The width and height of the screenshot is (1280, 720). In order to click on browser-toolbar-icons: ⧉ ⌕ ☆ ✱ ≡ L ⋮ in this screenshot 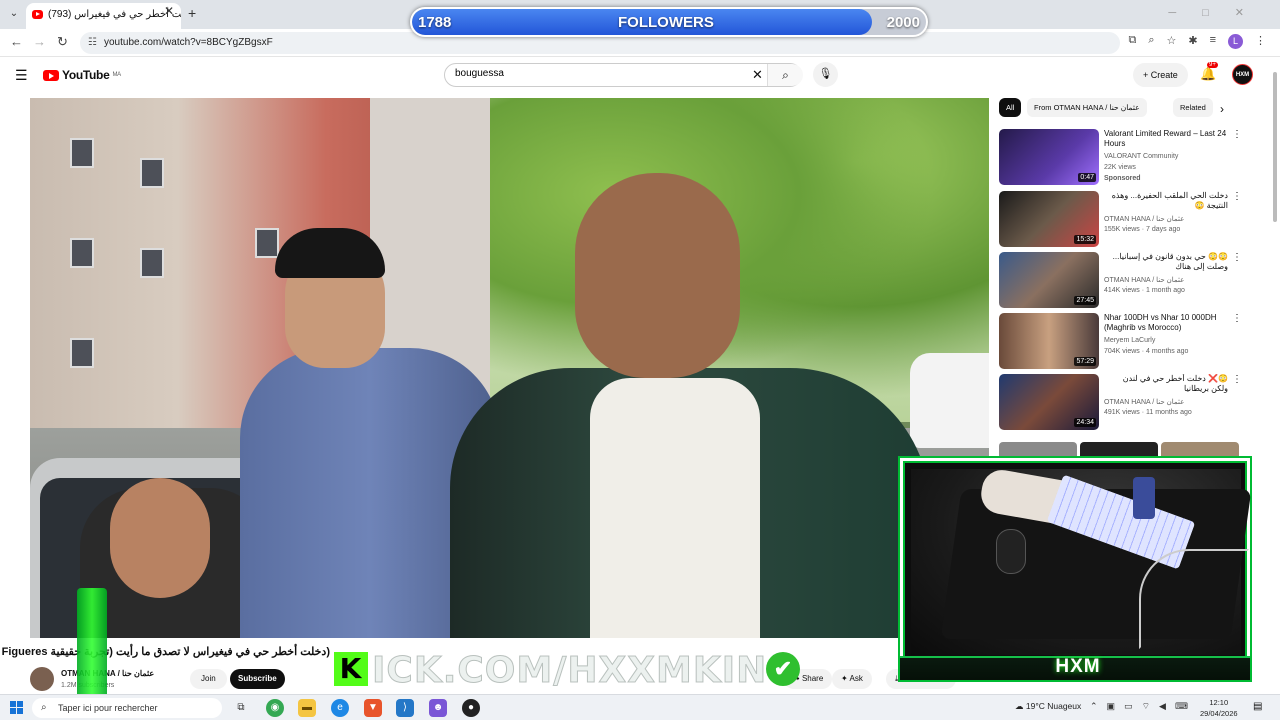, I will do `click(1197, 41)`.